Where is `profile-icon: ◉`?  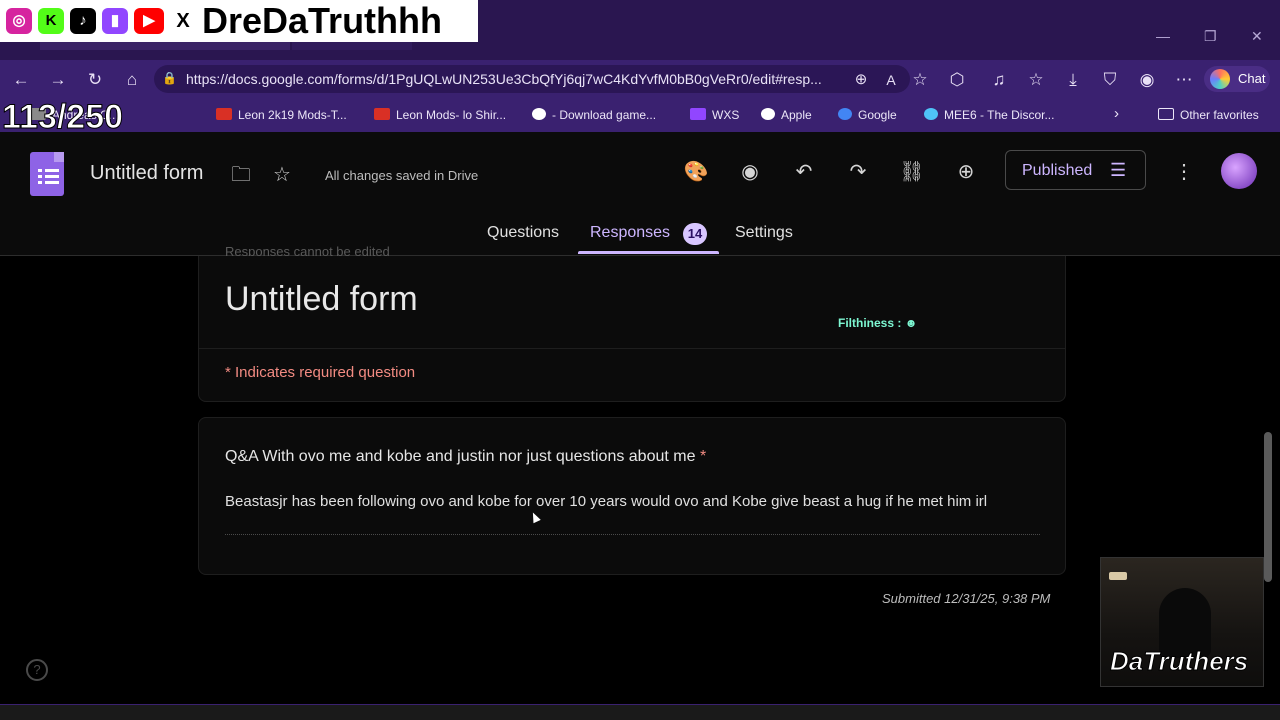
profile-icon: ◉ is located at coordinates (1147, 80).